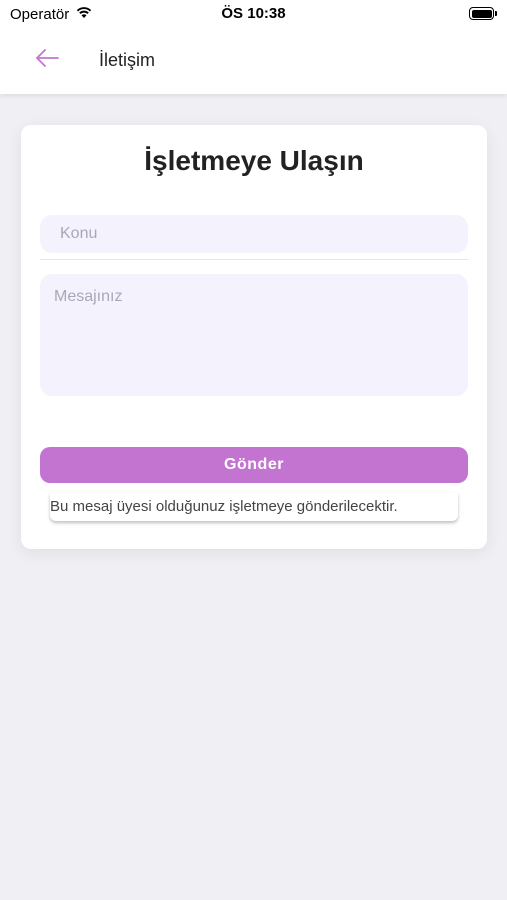 The height and width of the screenshot is (900, 507). I want to click on subject-input, so click(254, 234).